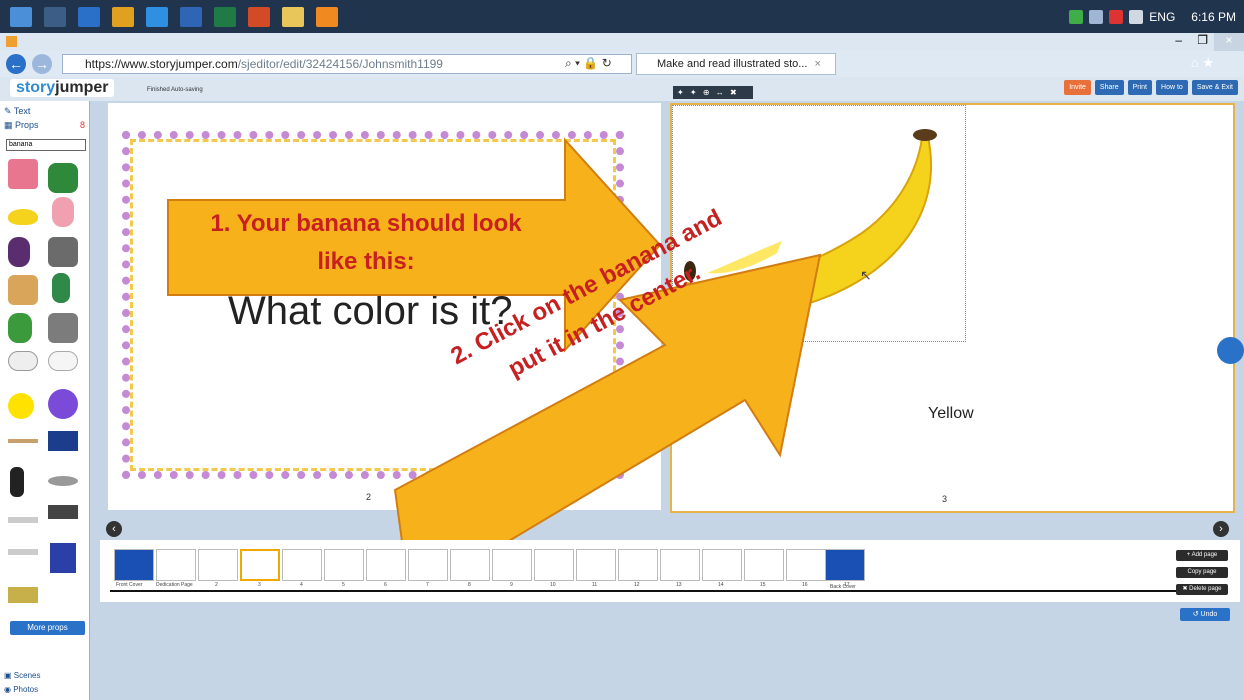  What do you see at coordinates (1076, 16) in the screenshot?
I see `shield-icon` at bounding box center [1076, 16].